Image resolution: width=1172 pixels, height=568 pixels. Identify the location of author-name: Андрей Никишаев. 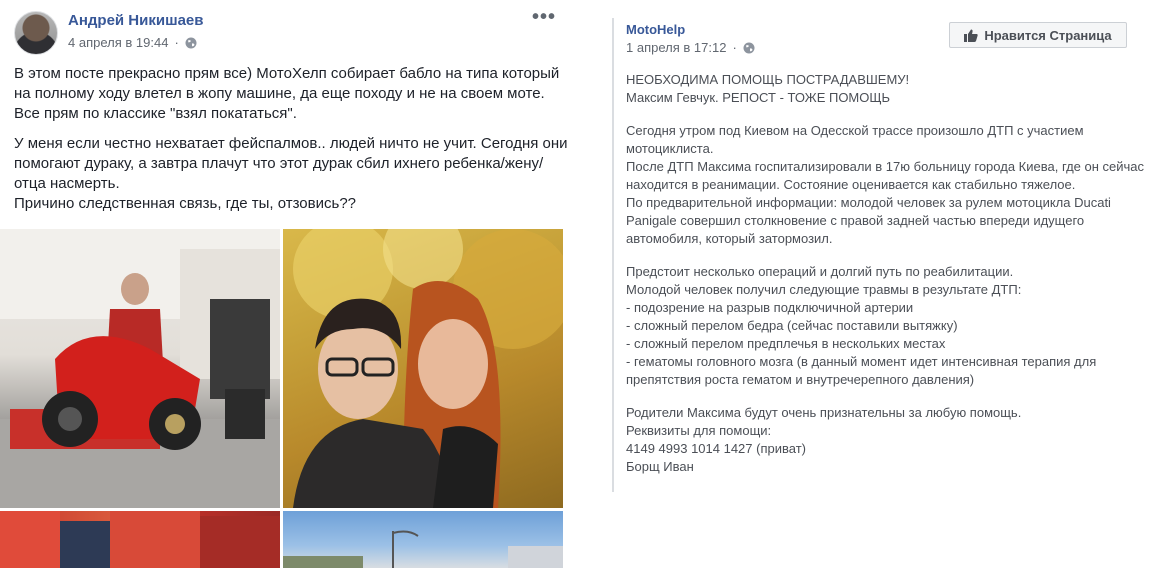
(136, 20).